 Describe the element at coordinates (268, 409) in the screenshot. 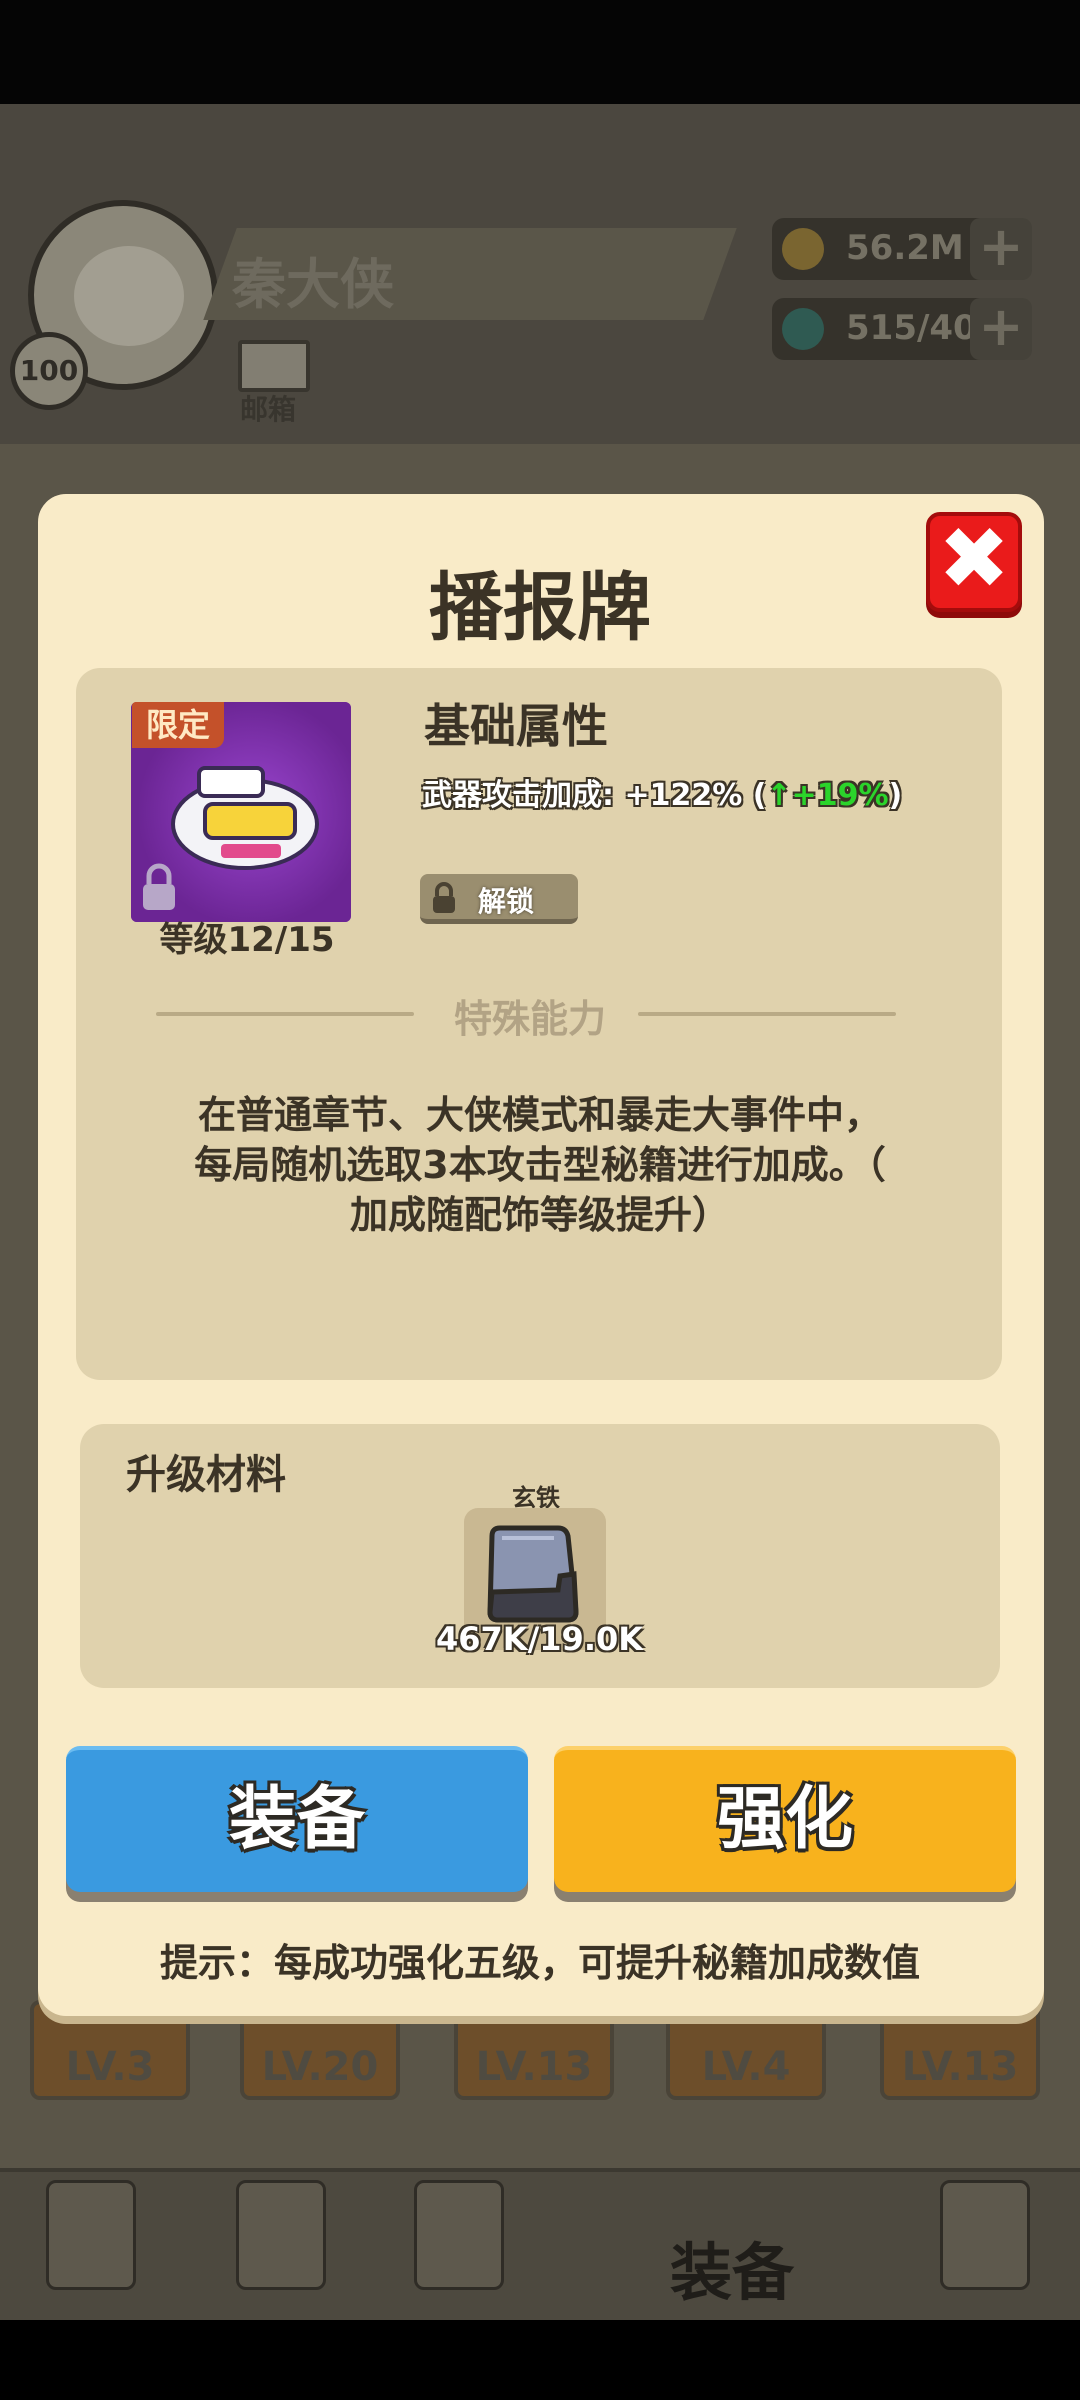

I see `mail-label: 邮箱` at that location.